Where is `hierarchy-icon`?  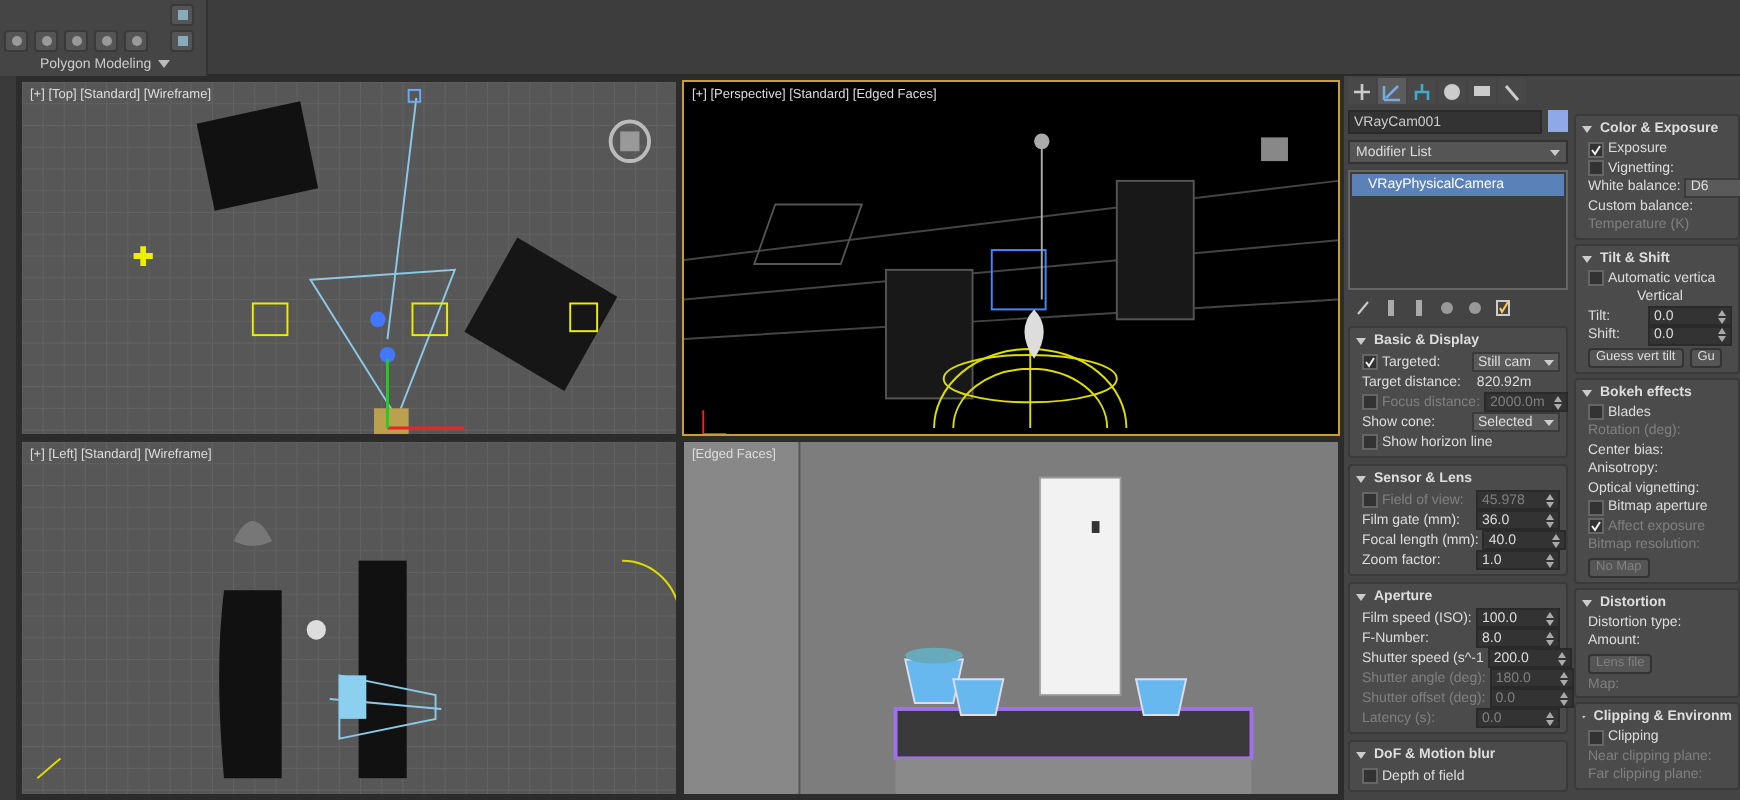
hierarchy-icon is located at coordinates (1422, 91).